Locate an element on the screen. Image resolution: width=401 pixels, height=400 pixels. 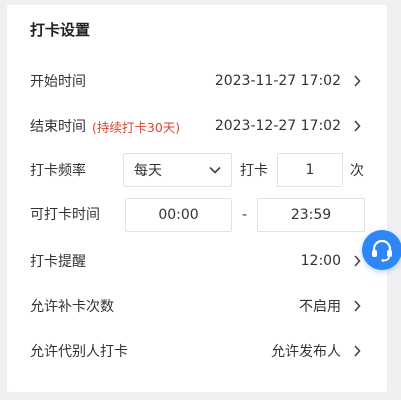
reminder-row: 打卡提醒 12:00 is located at coordinates (197, 261).